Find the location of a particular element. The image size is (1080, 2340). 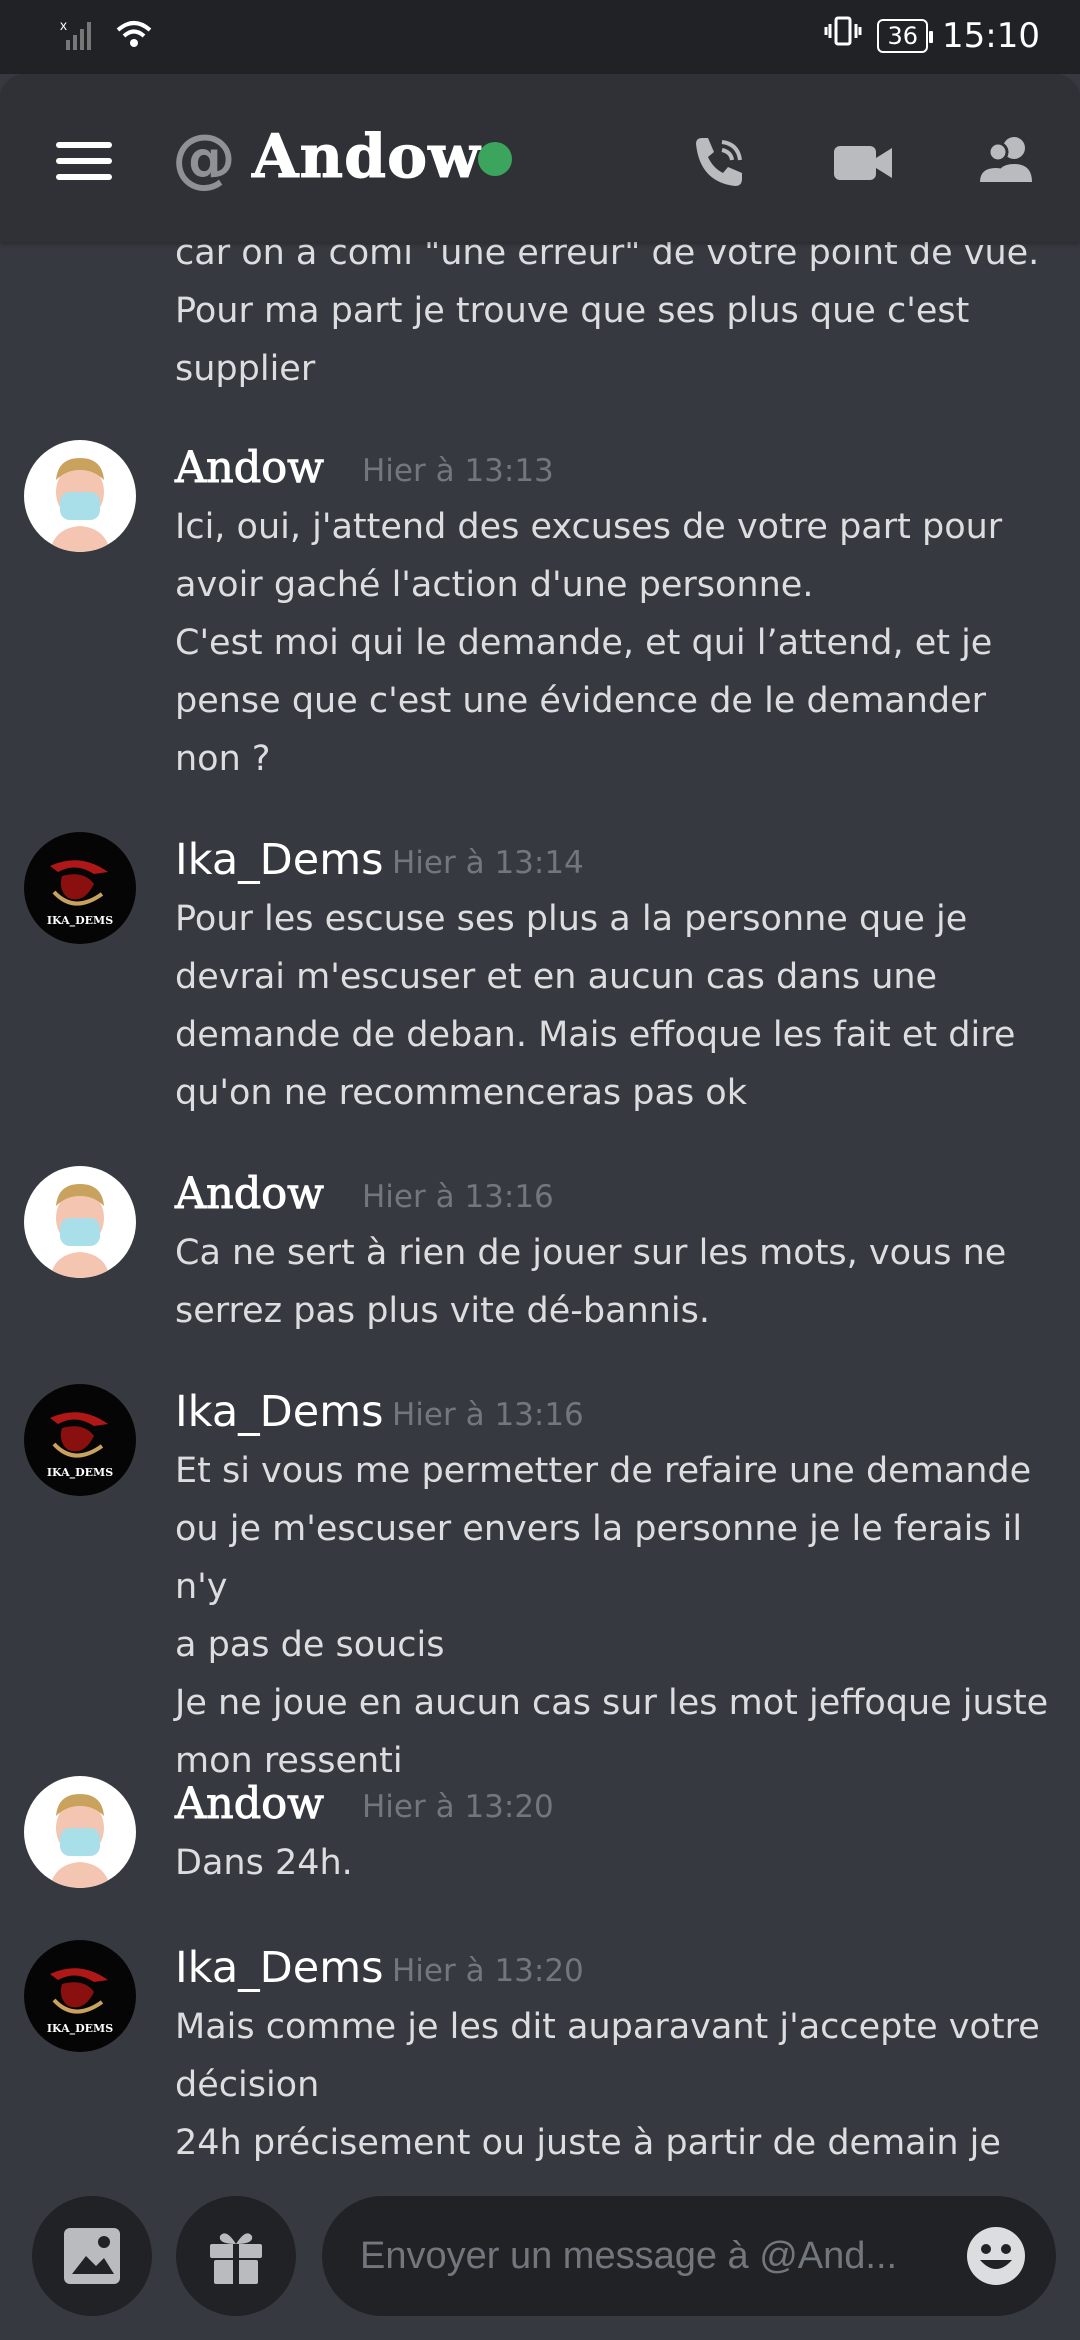

member-list-icon is located at coordinates (1007, 162).